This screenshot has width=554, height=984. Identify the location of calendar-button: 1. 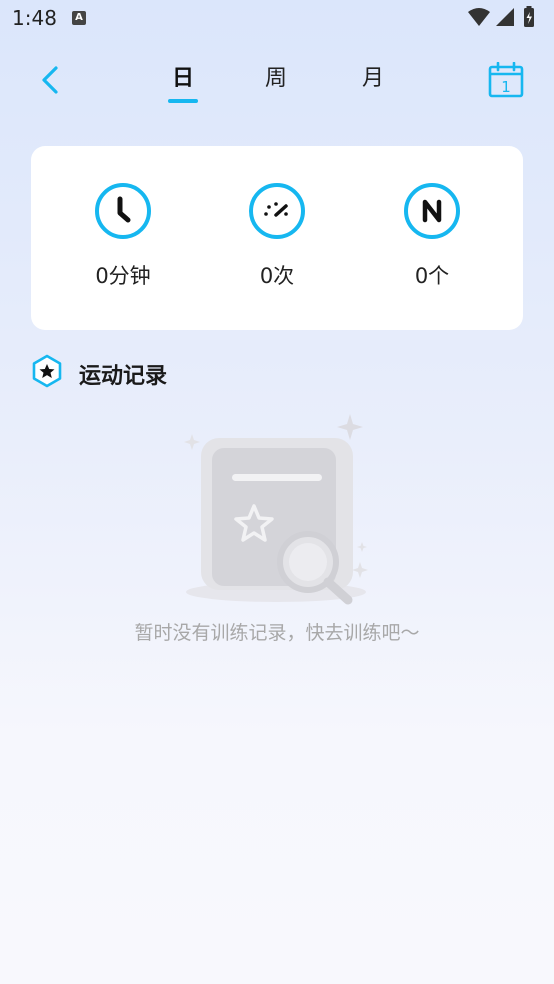
(506, 79).